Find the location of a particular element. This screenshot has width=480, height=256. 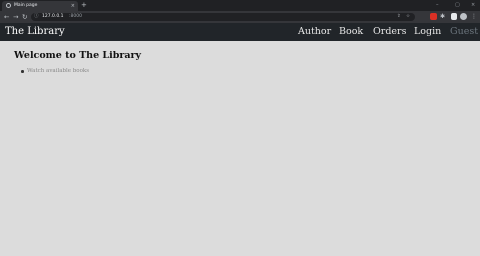

action-list: Watch available books is located at coordinates (55, 71).